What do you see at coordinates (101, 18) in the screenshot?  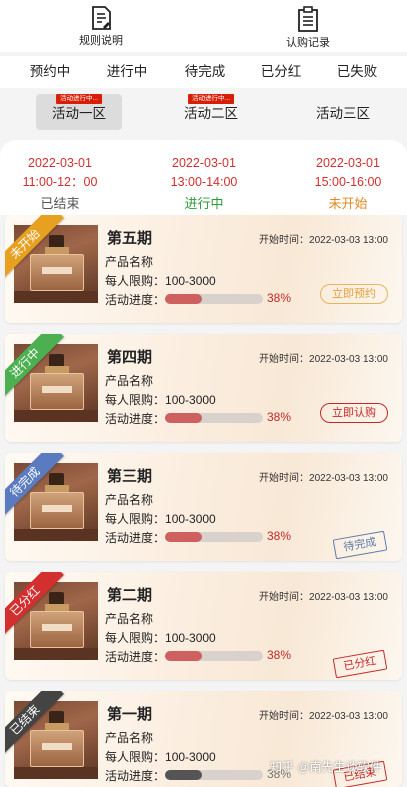 I see `document-icon` at bounding box center [101, 18].